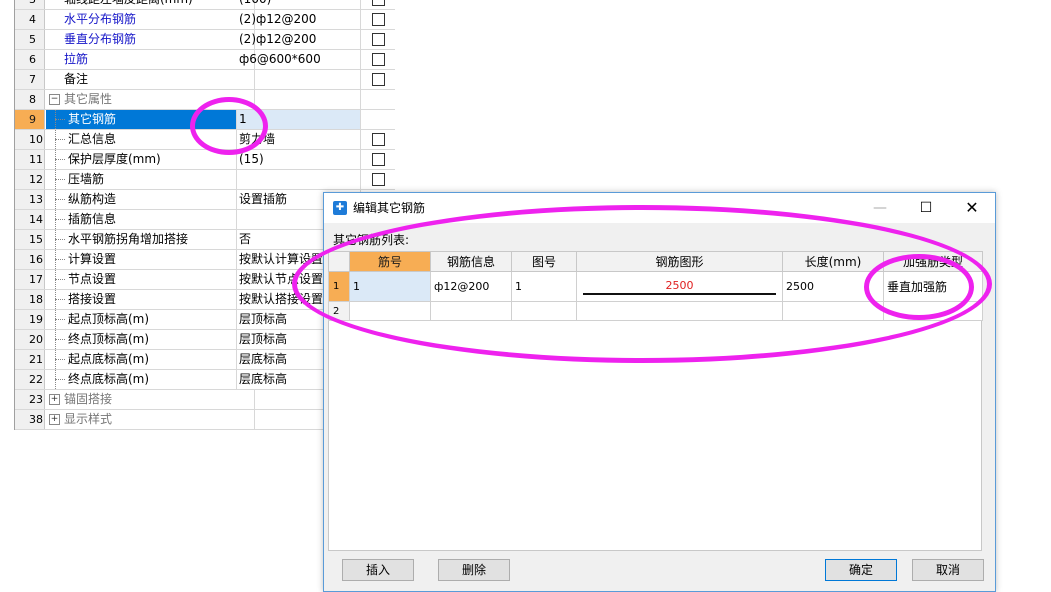 Image resolution: width=1051 pixels, height=592 pixels. What do you see at coordinates (109, 339) in the screenshot?
I see `property-label: 终点顶标高(m)` at bounding box center [109, 339].